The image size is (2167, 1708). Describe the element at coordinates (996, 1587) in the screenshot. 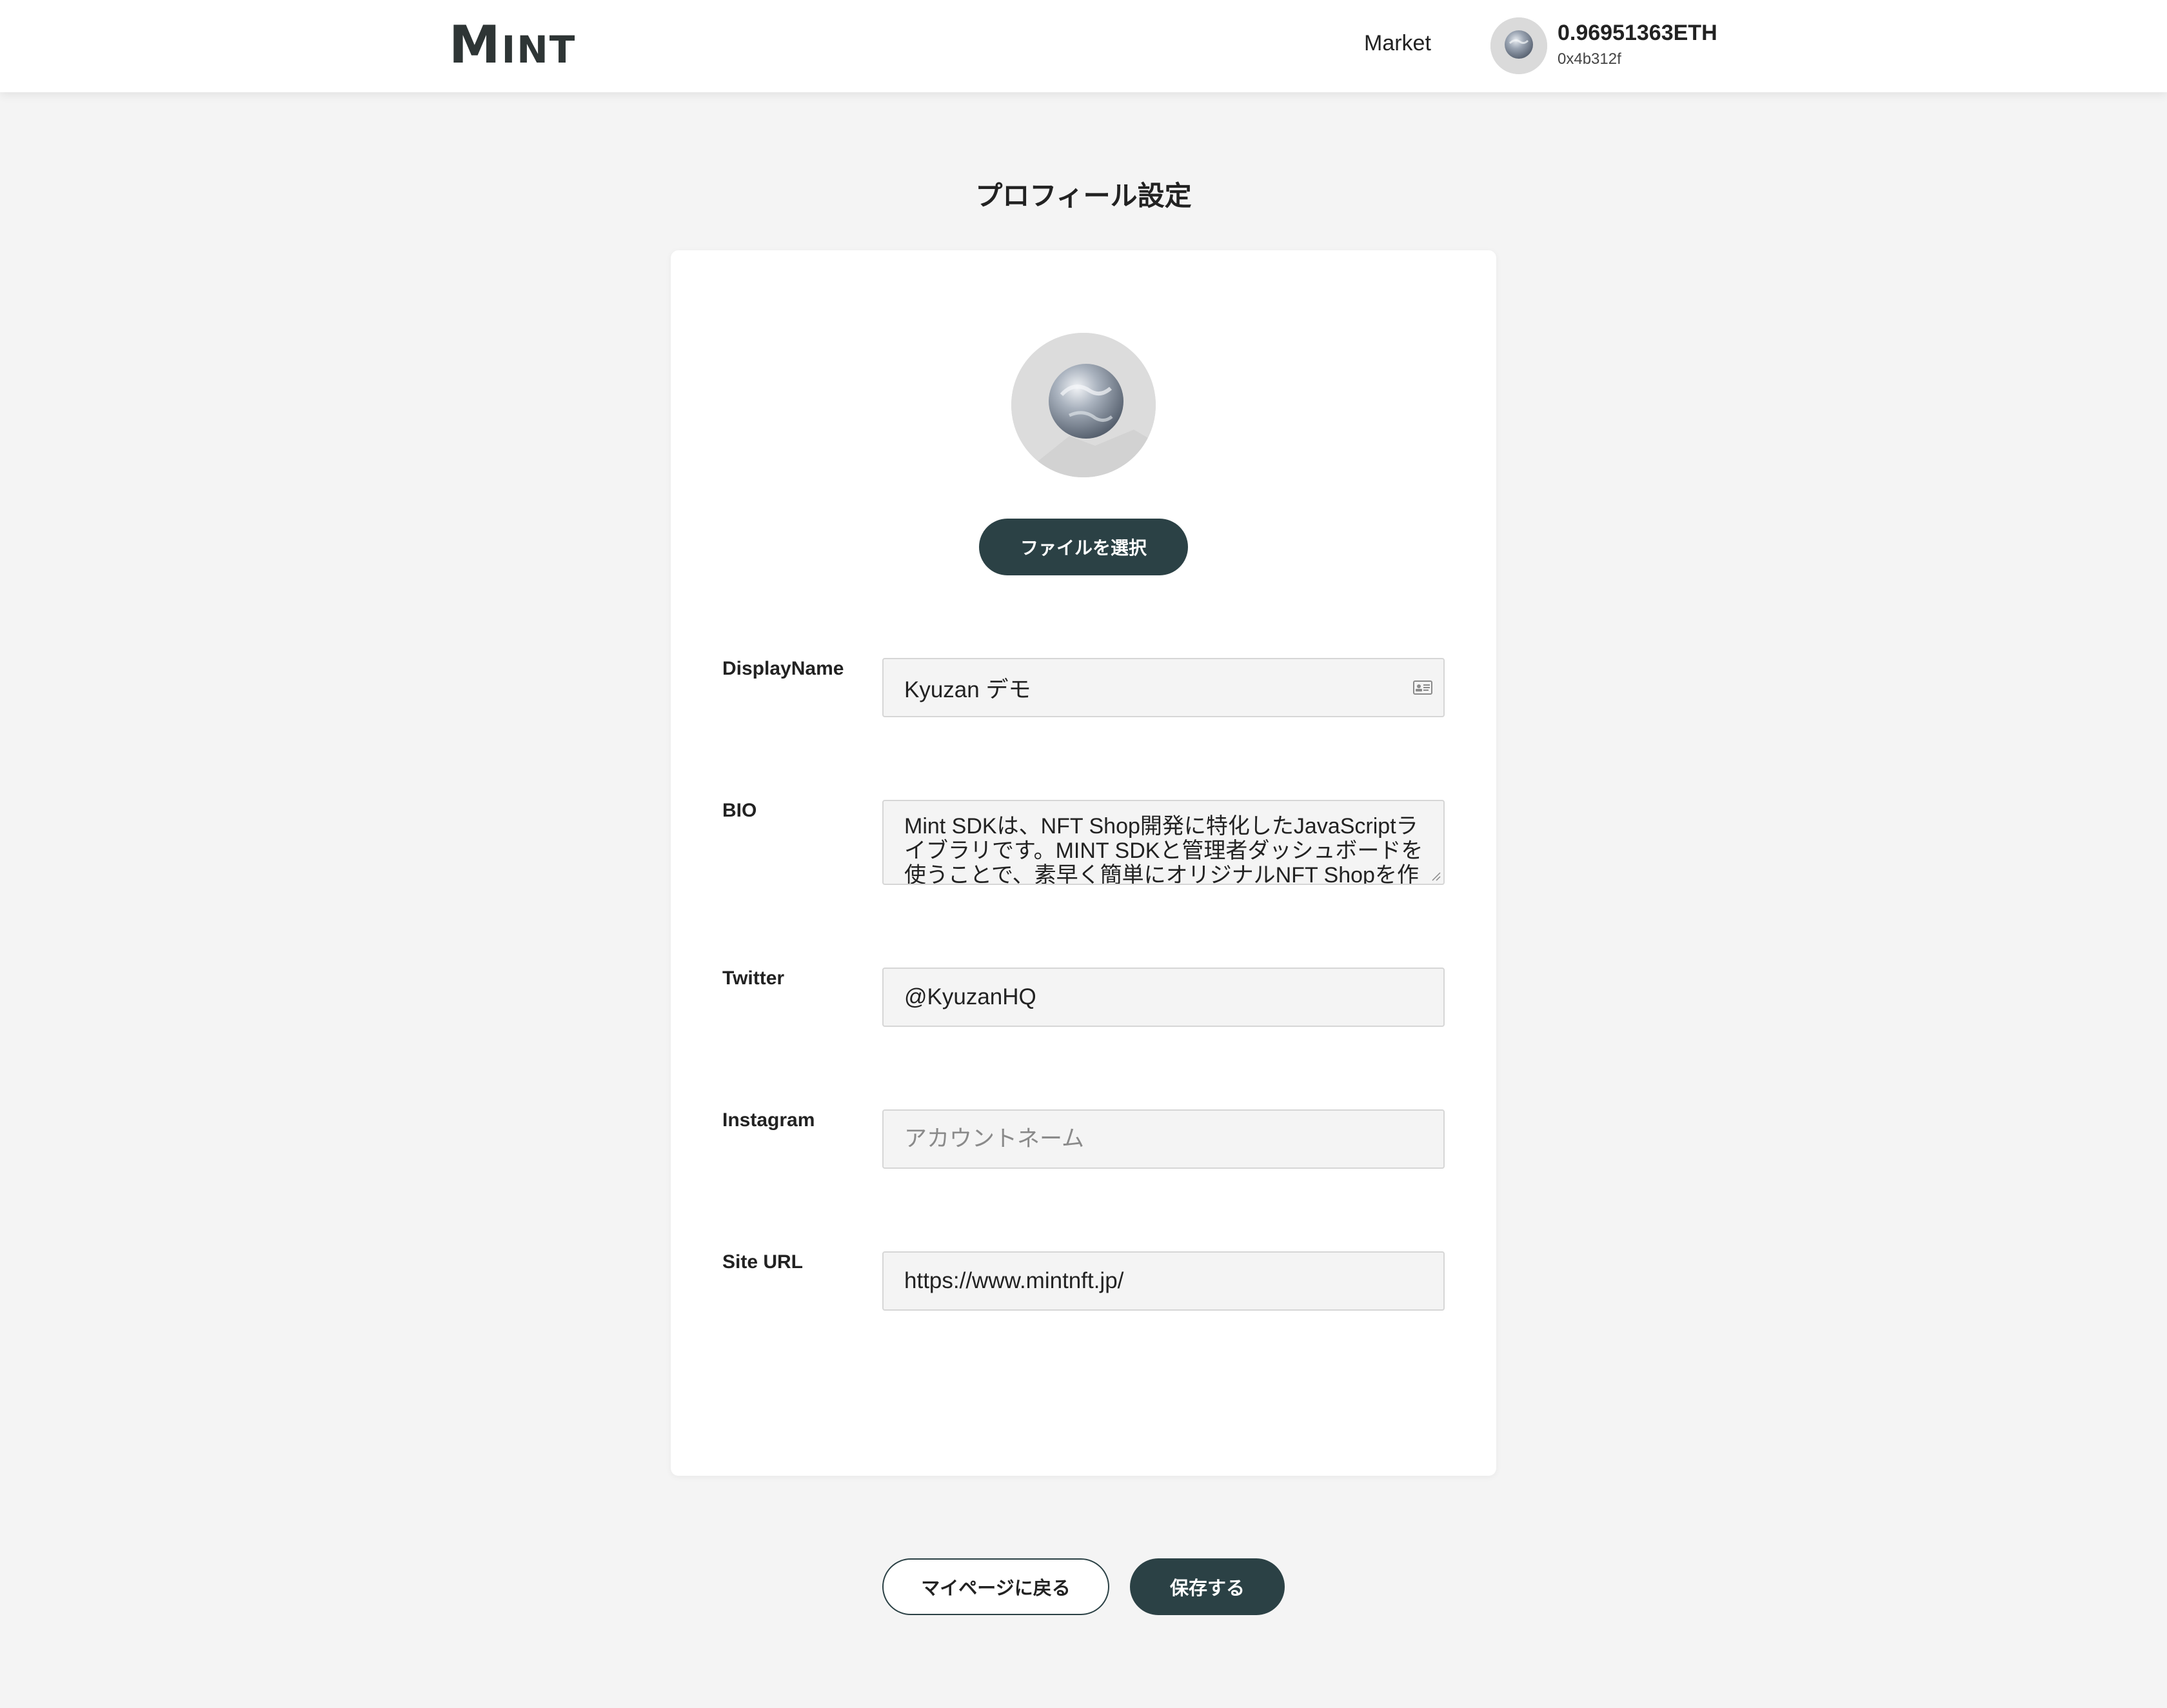

I see `back-to-mypage-button: マイページに戻る` at that location.